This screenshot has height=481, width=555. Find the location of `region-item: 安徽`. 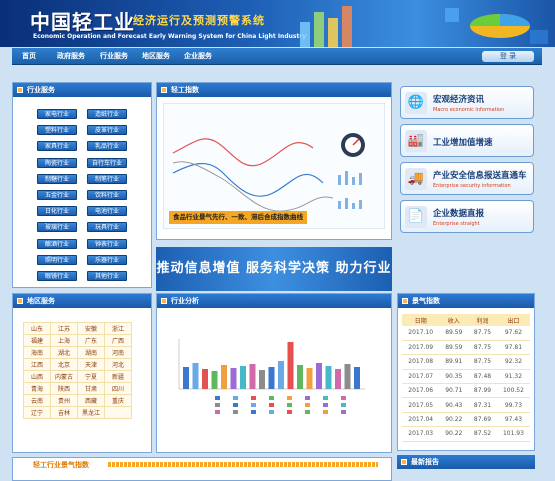

region-item: 安徽 is located at coordinates (91, 328).